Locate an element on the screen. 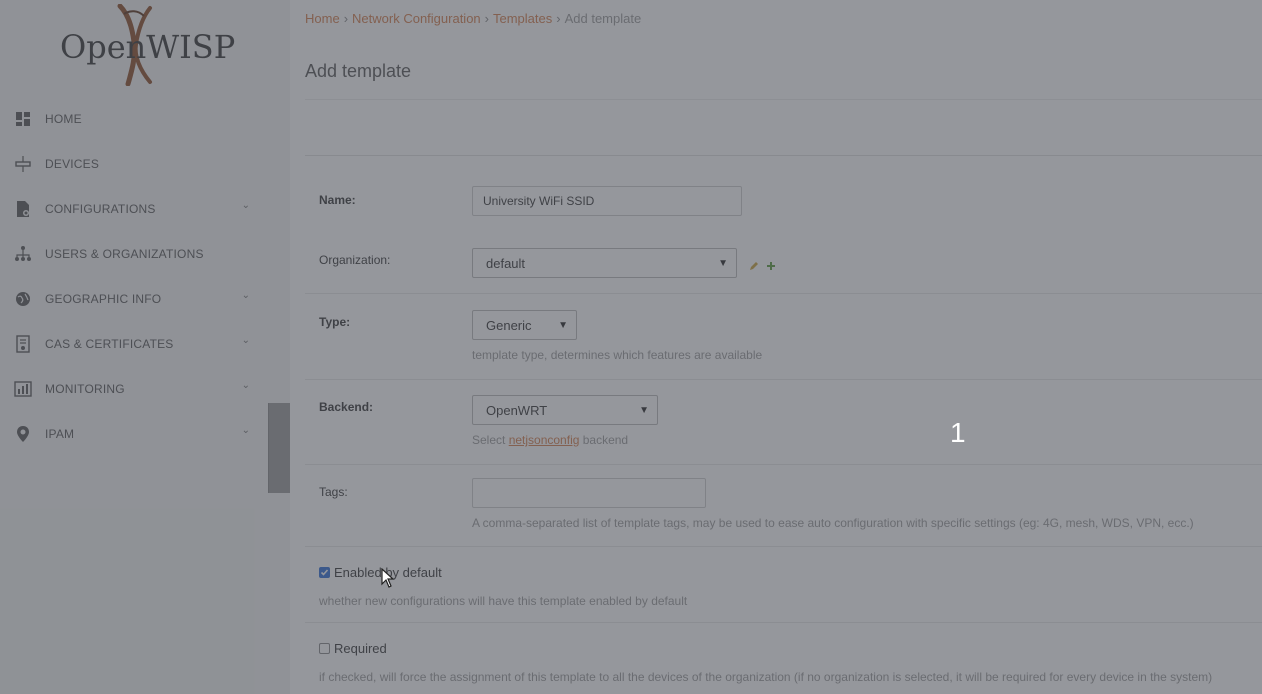  monitoring-icon is located at coordinates (23, 389).